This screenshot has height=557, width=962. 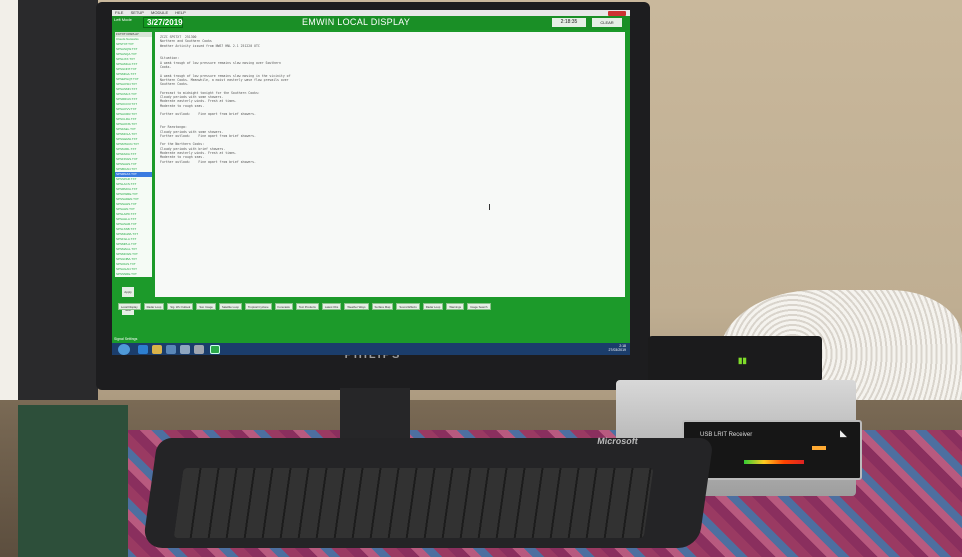 I want to click on clear-button: CLEAR, so click(x=607, y=22).